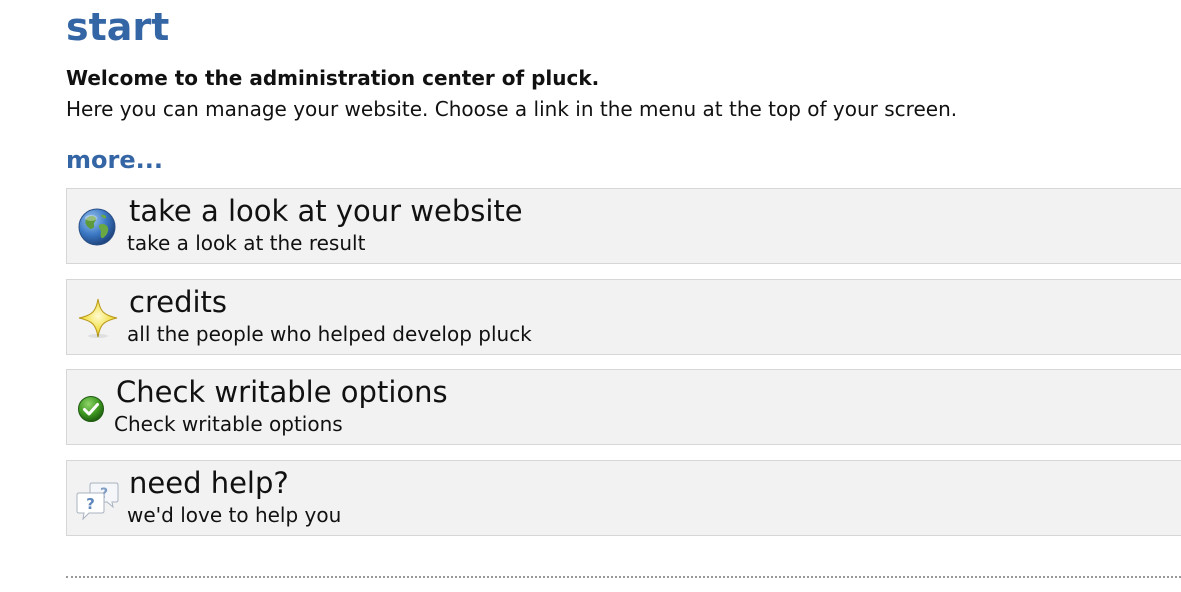 This screenshot has width=1181, height=592. What do you see at coordinates (329, 334) in the screenshot?
I see `menu-item-subtitle: all the people who helped develop pluck` at bounding box center [329, 334].